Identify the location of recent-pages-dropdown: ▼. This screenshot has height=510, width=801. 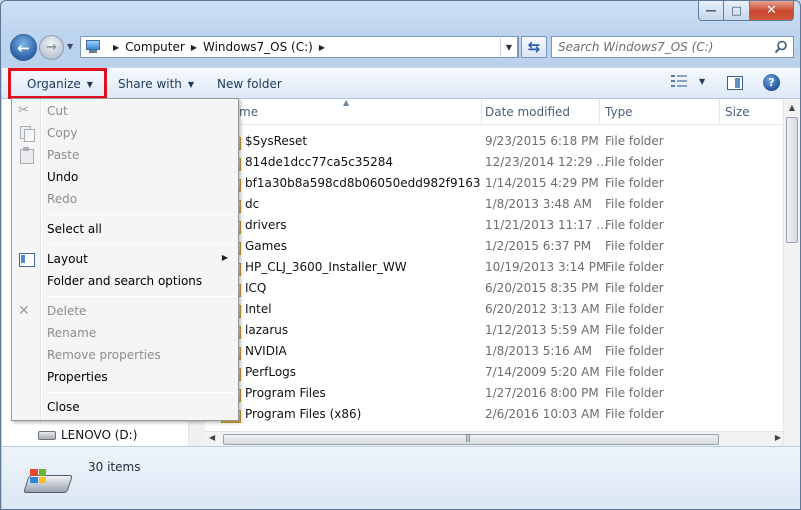
(70, 46).